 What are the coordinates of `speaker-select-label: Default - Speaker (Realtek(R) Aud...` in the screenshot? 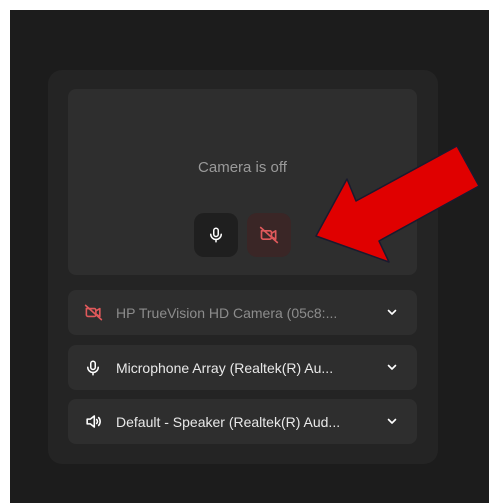 It's located at (228, 421).